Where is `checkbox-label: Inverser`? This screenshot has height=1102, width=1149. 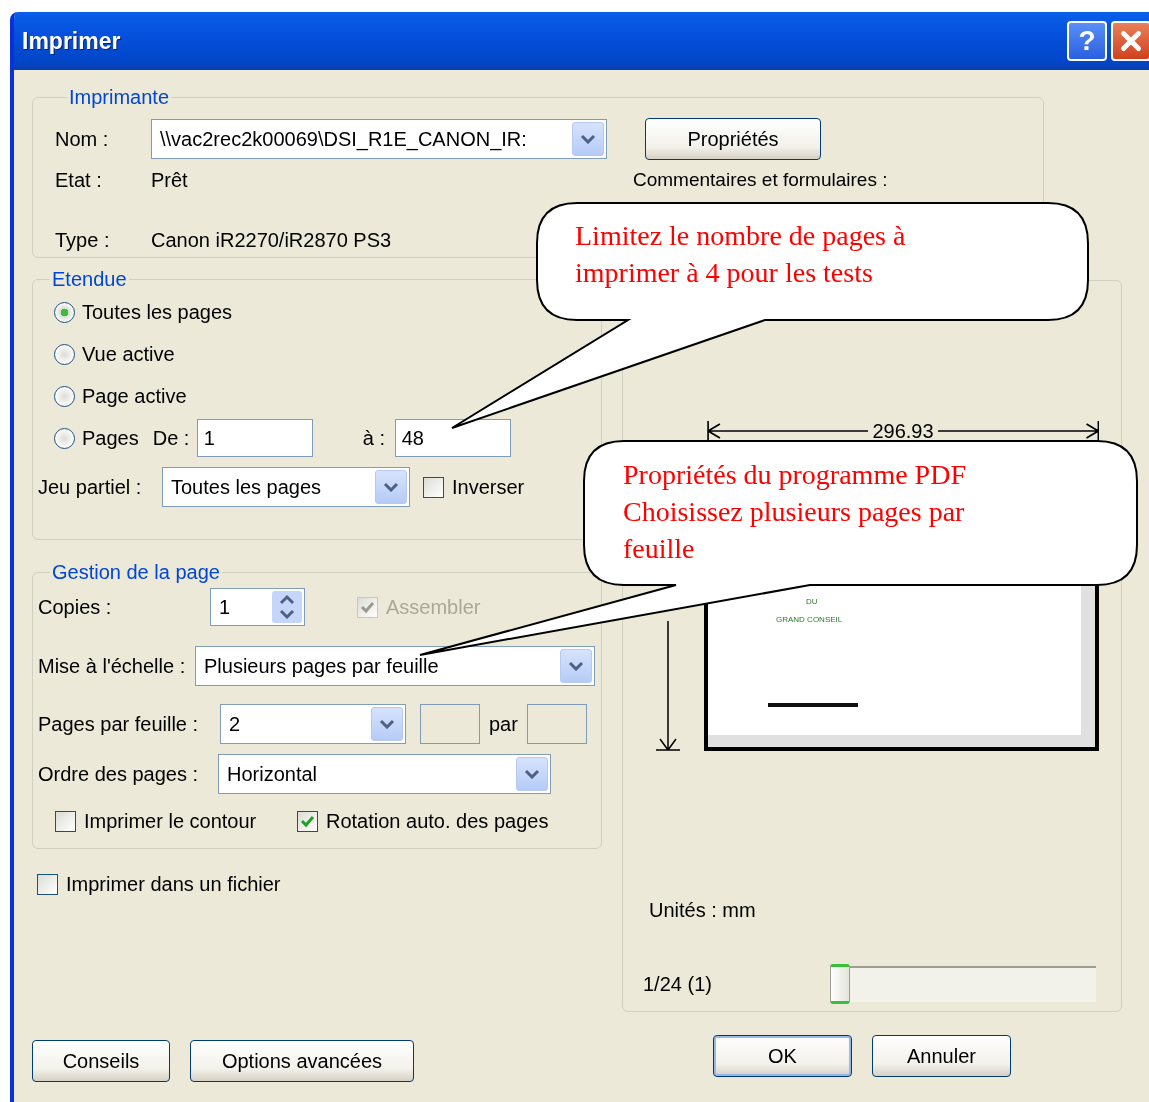
checkbox-label: Inverser is located at coordinates (488, 487).